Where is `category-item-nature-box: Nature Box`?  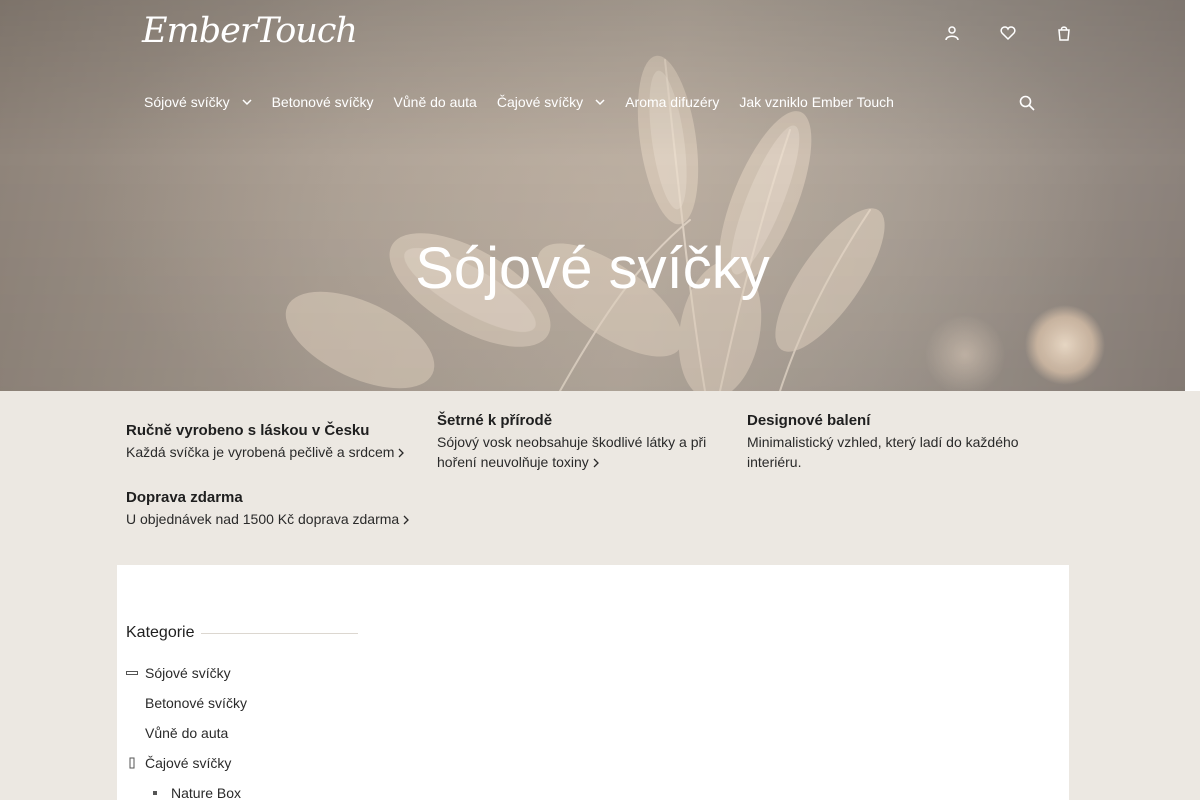
category-item-nature-box: Nature Box is located at coordinates (186, 789).